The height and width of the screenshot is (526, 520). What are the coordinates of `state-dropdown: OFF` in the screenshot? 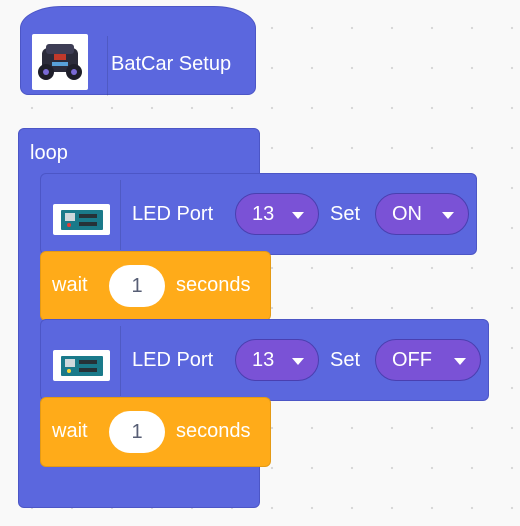 It's located at (428, 360).